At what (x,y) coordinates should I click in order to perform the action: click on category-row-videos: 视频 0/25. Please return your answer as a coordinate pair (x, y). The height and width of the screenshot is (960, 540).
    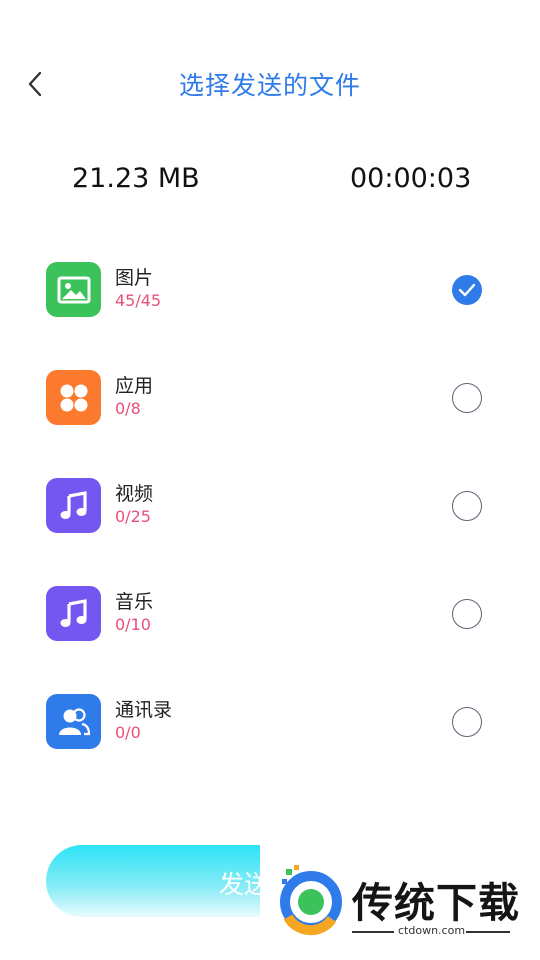
    Looking at the image, I should click on (270, 505).